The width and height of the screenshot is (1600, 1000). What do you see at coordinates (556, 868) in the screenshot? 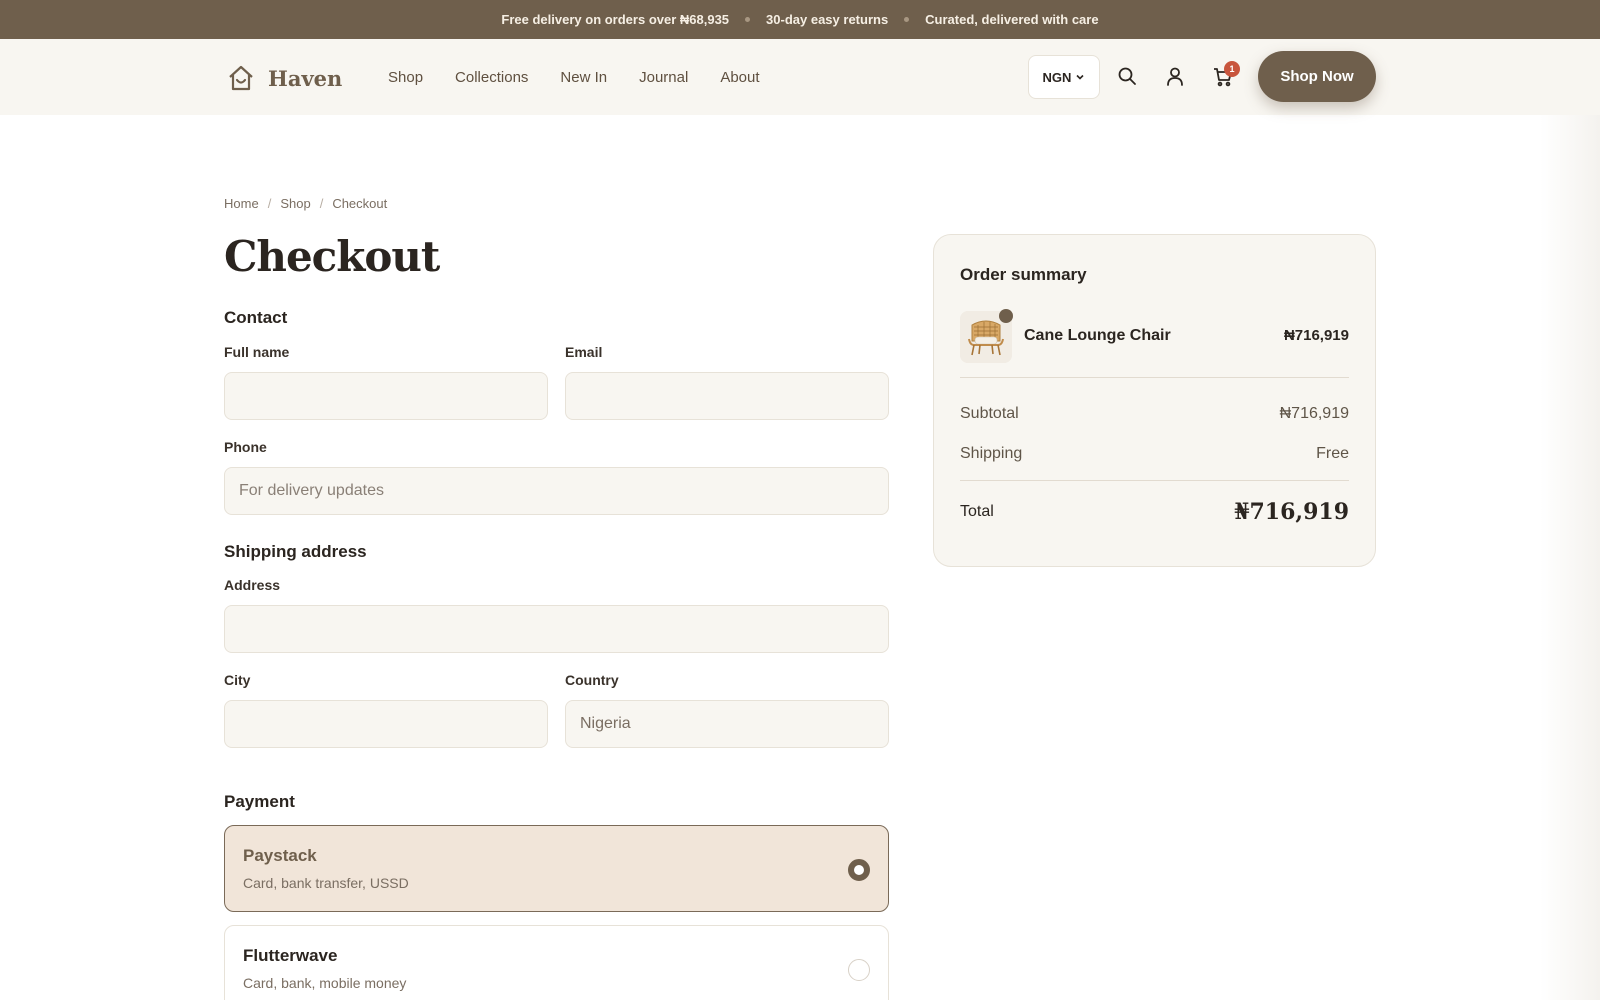
I see `payment-option-paystack: Paystack Card, bank transfer, USSD` at bounding box center [556, 868].